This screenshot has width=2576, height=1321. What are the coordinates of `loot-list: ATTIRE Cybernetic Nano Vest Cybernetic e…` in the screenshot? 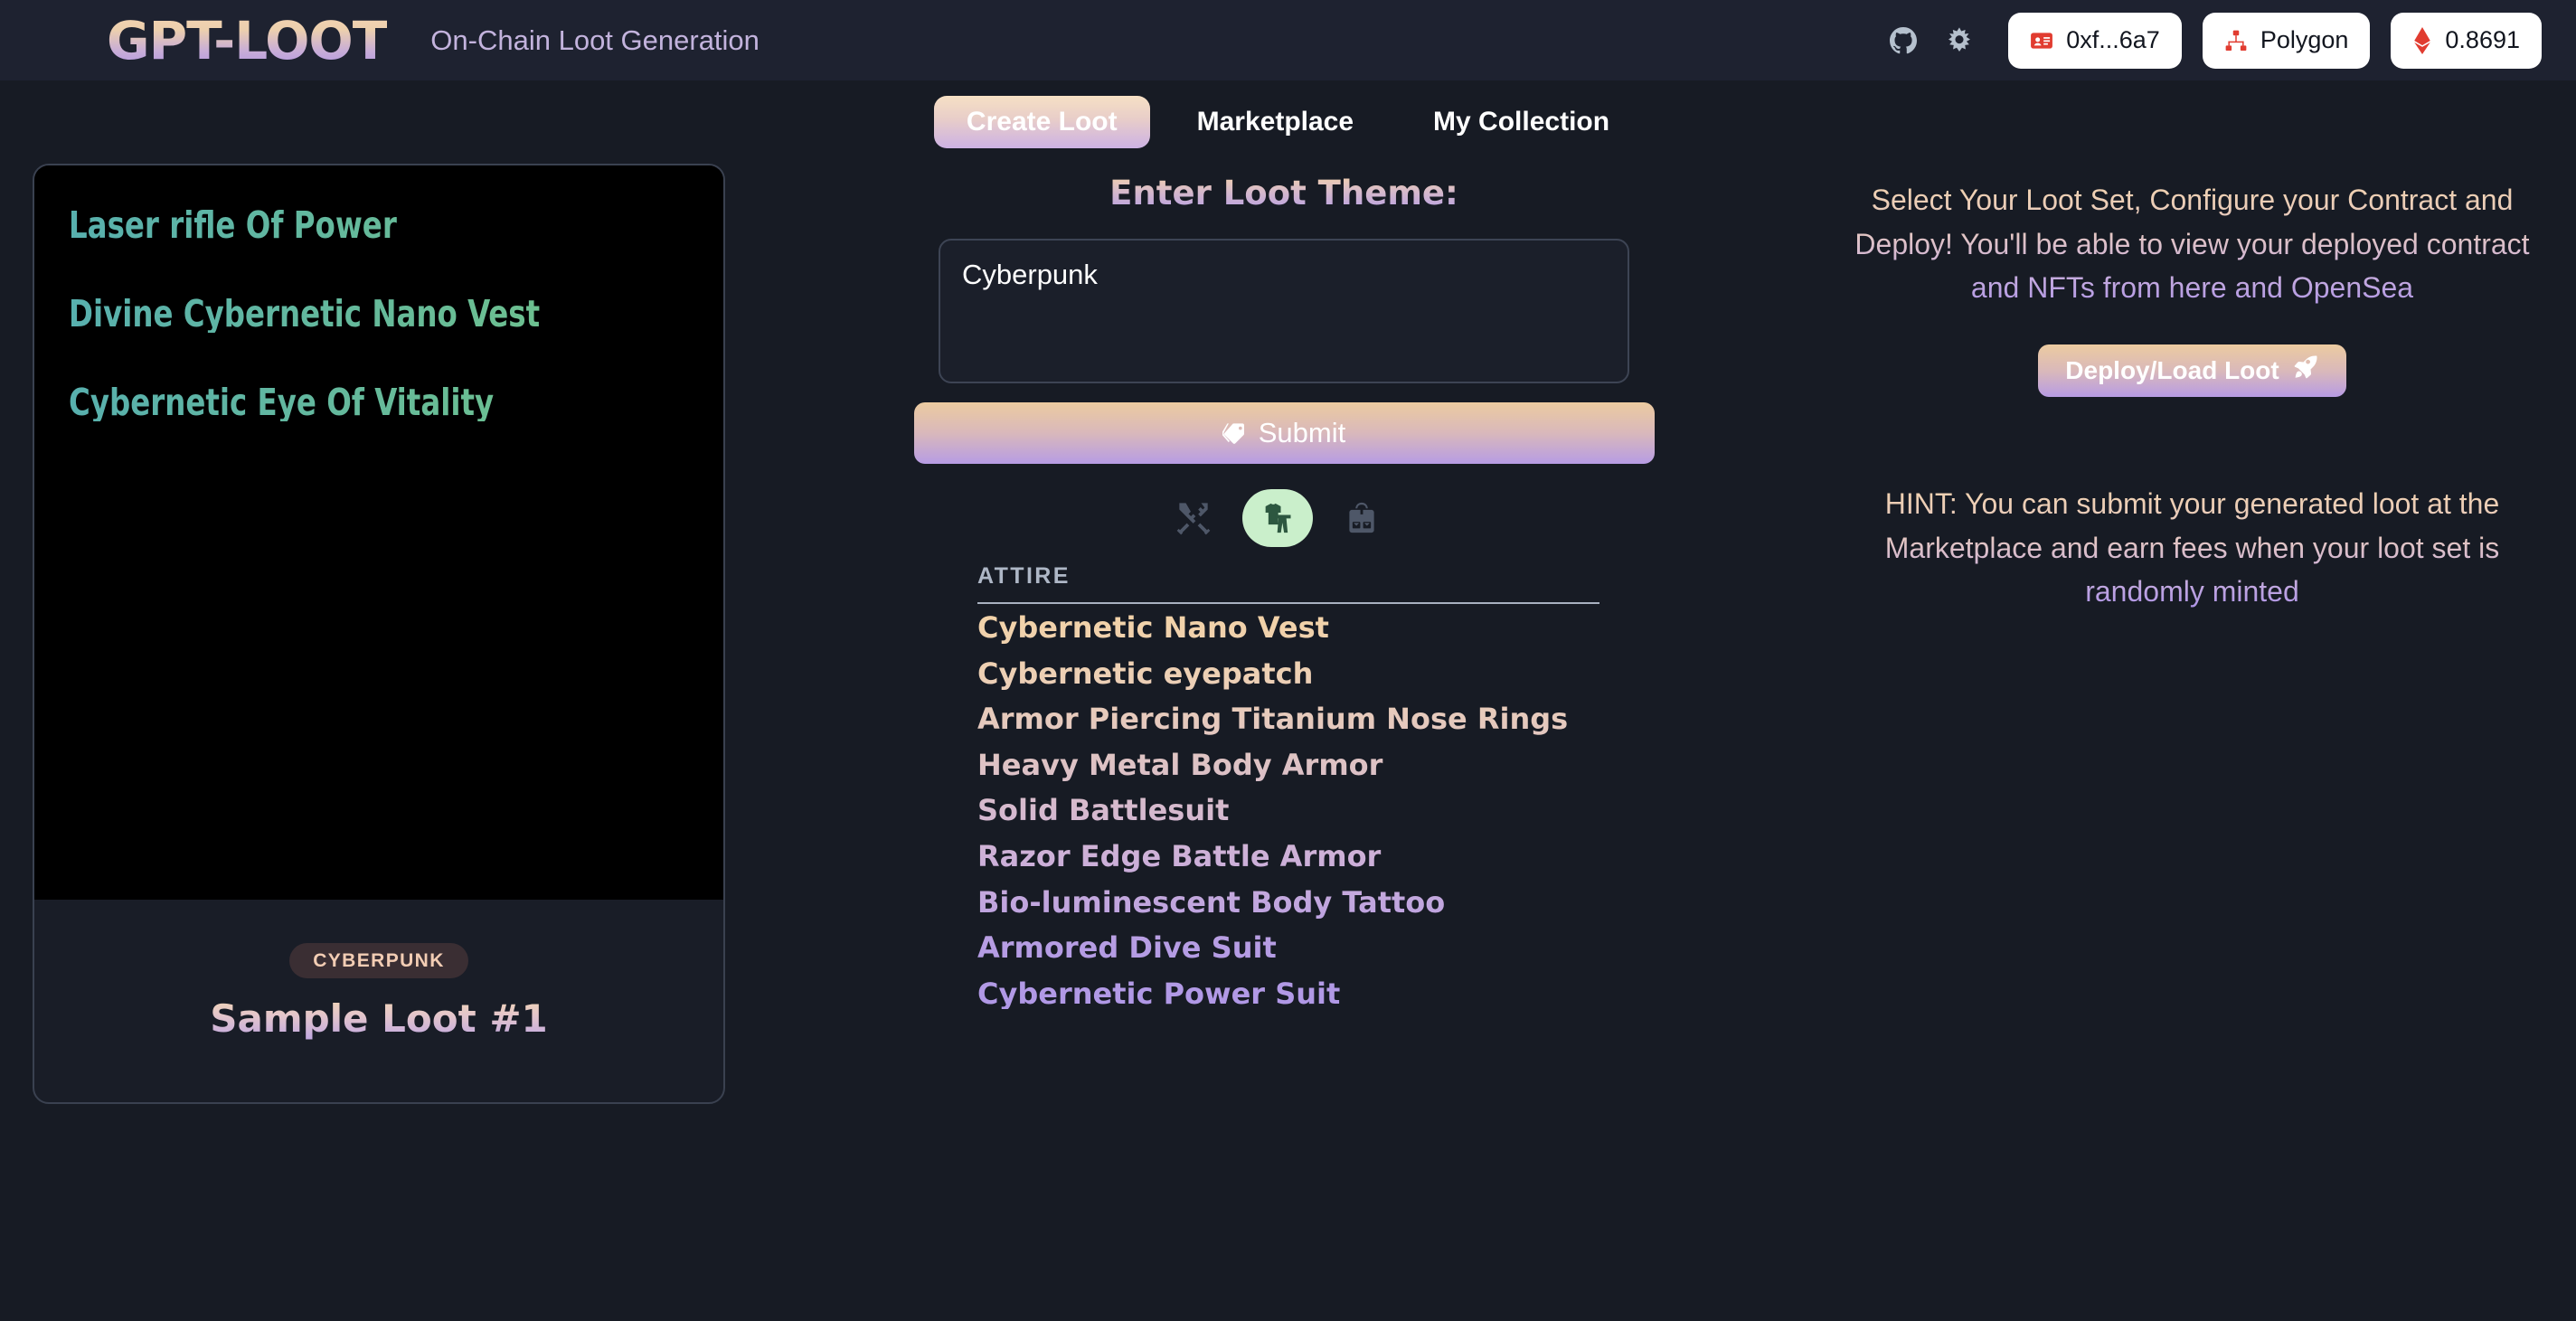 It's located at (1293, 794).